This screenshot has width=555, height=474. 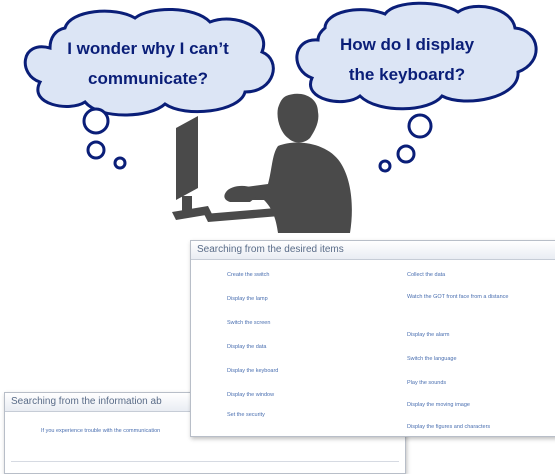 I want to click on monitor-icon, so click(x=187, y=158).